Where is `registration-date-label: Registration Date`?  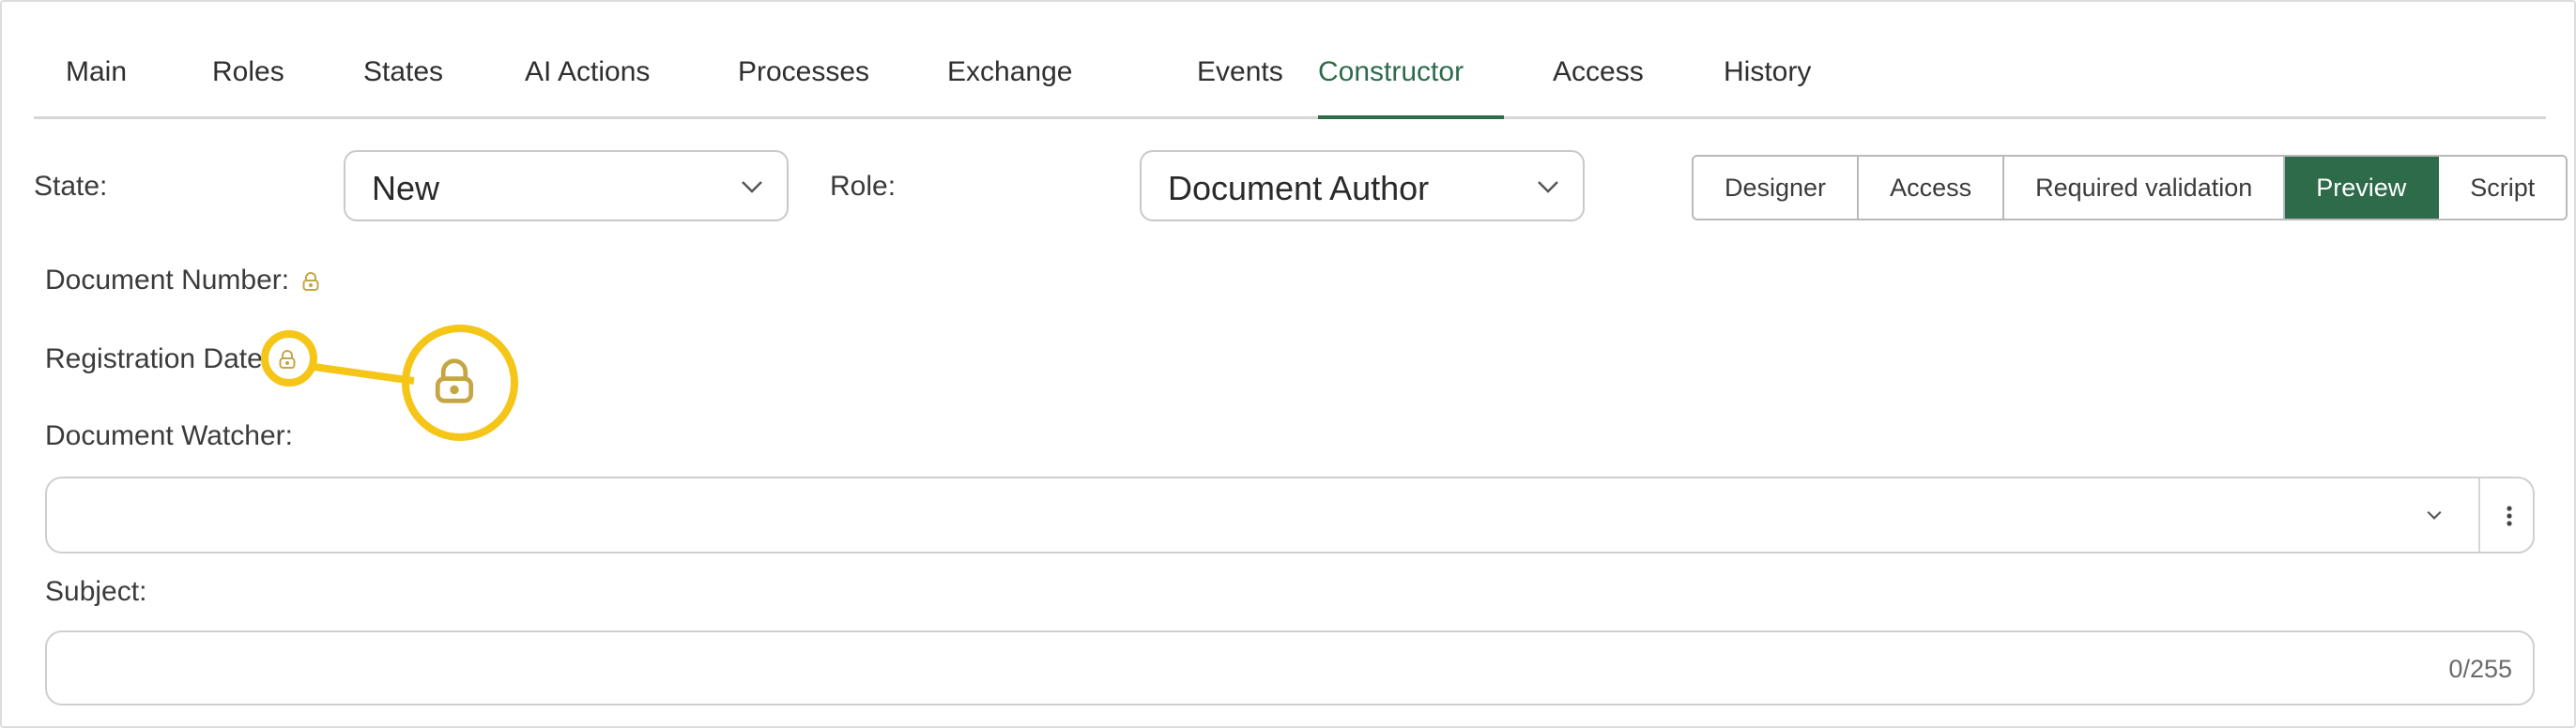
registration-date-label: Registration Date is located at coordinates (154, 358).